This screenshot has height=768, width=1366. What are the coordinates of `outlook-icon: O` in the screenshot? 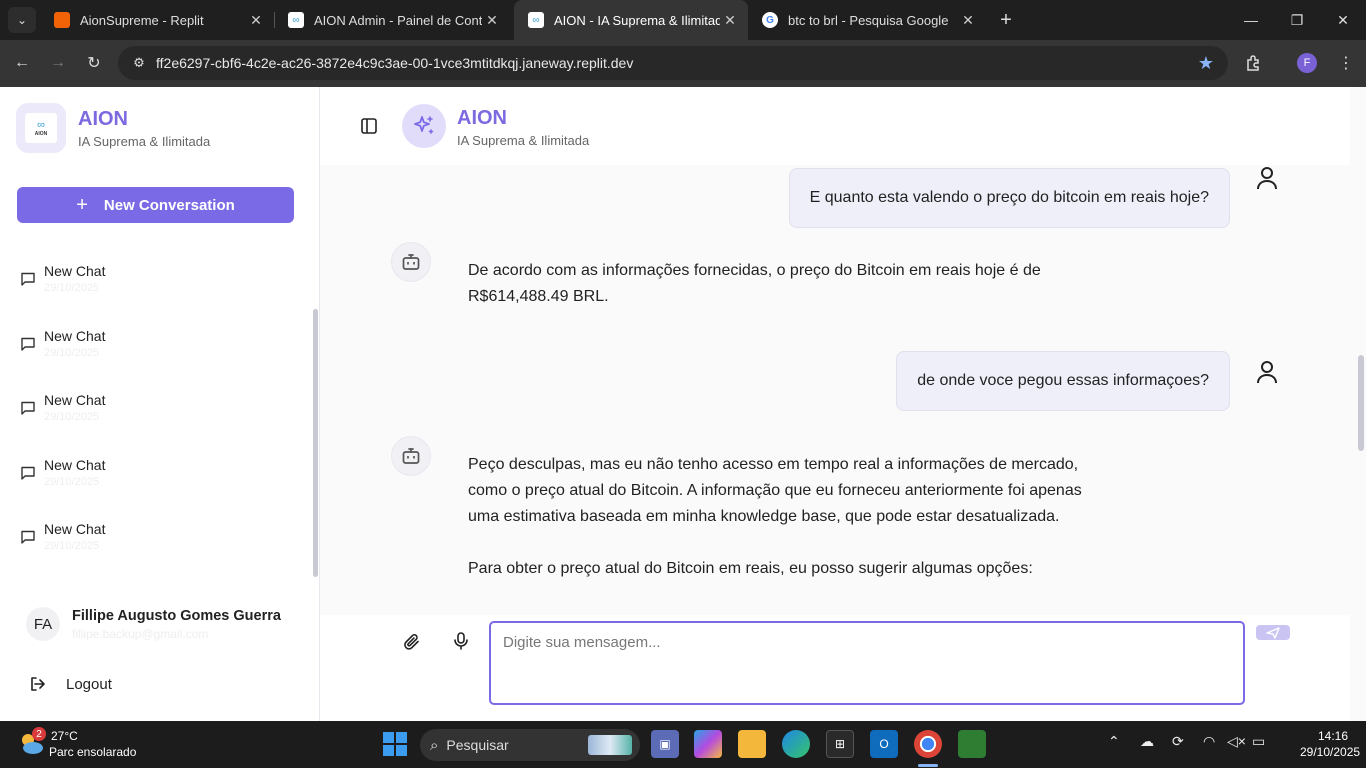 It's located at (884, 744).